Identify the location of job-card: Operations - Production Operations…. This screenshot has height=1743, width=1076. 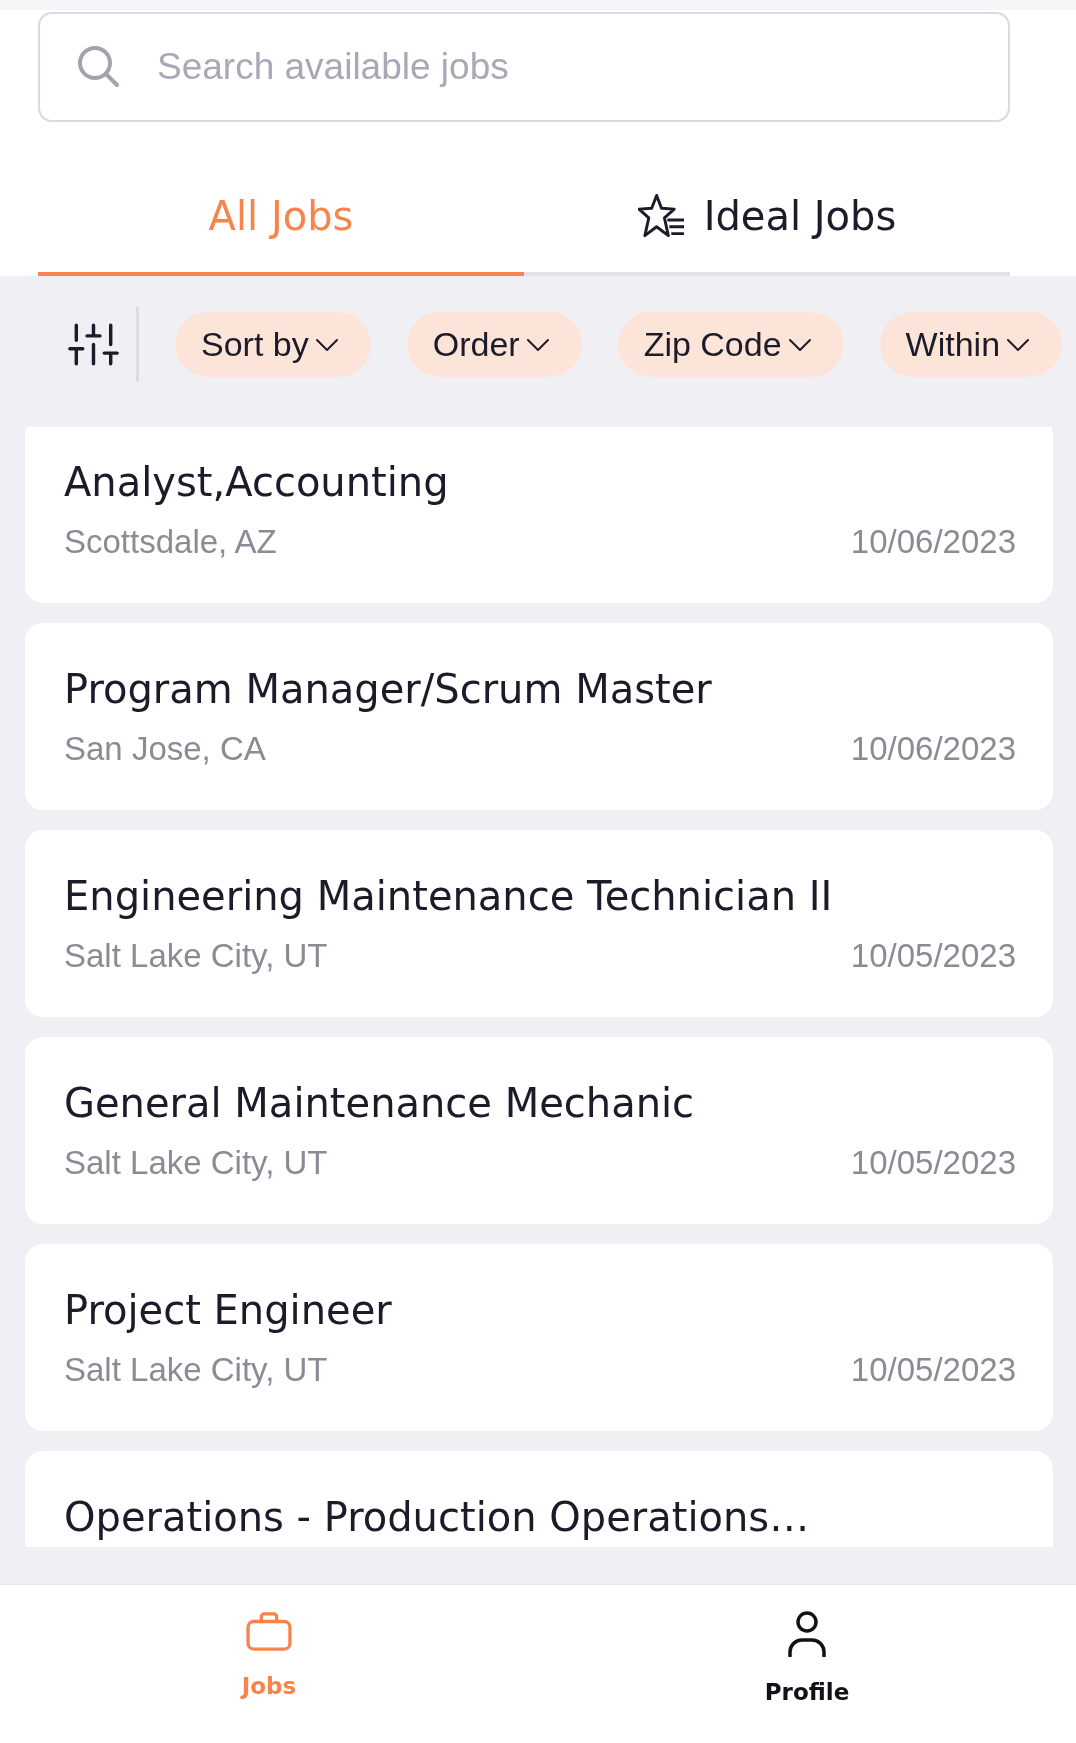
(539, 1499).